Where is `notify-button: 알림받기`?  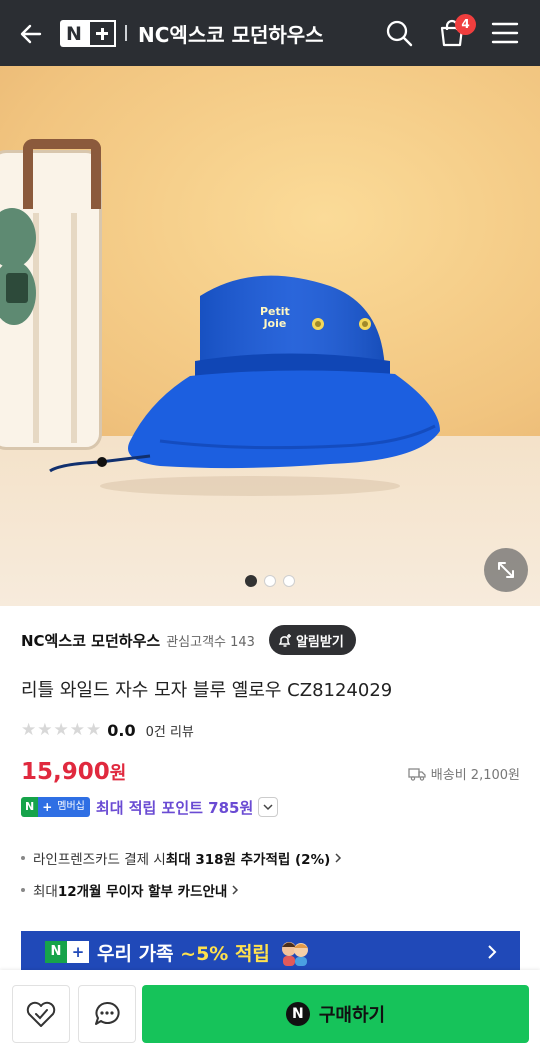
notify-button: 알림받기 is located at coordinates (312, 640).